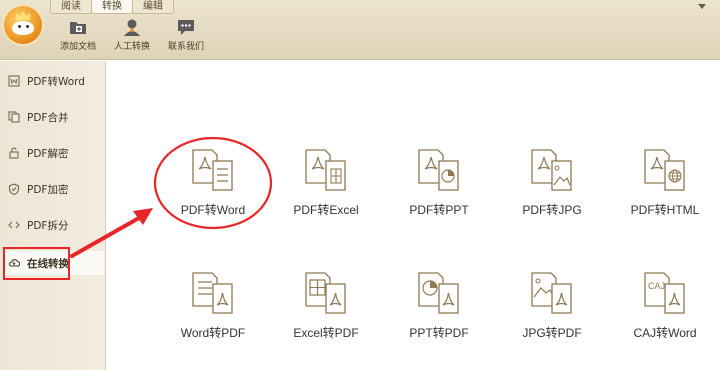 Image resolution: width=720 pixels, height=370 pixels. What do you see at coordinates (664, 170) in the screenshot?
I see `pdf-to-html-icon` at bounding box center [664, 170].